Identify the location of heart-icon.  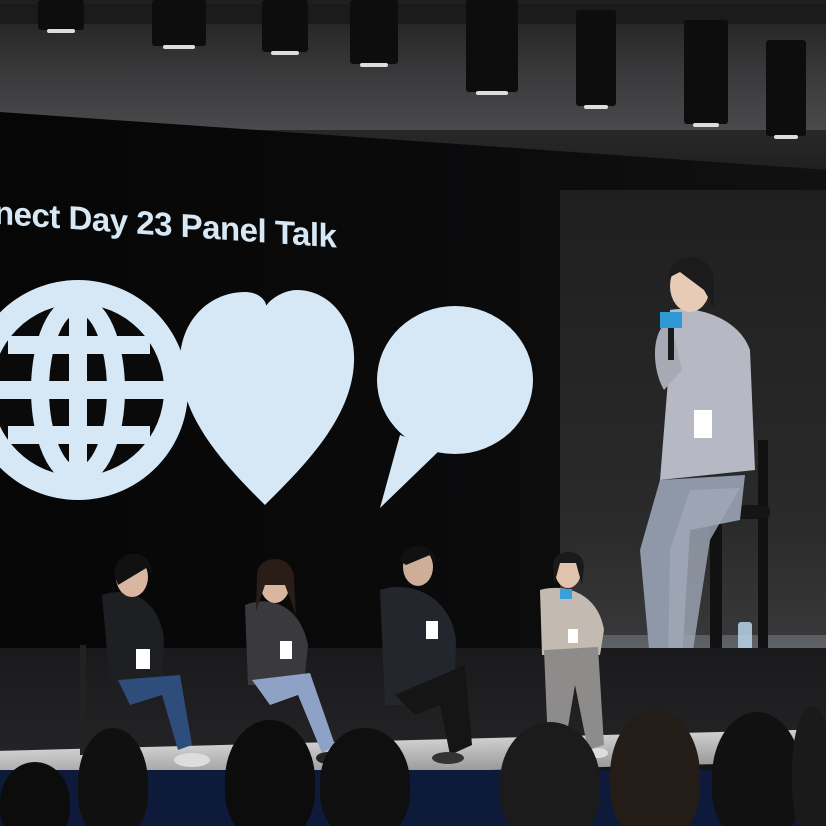
(267, 397).